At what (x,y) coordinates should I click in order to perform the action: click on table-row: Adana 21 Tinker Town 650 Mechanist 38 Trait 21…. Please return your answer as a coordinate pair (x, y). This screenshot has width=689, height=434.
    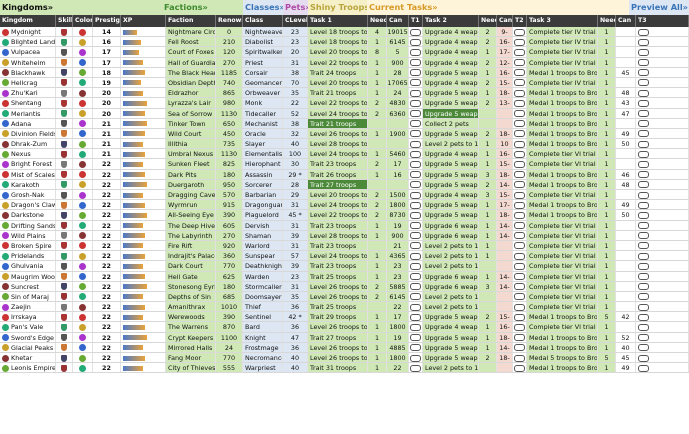
    Looking at the image, I should click on (344, 123).